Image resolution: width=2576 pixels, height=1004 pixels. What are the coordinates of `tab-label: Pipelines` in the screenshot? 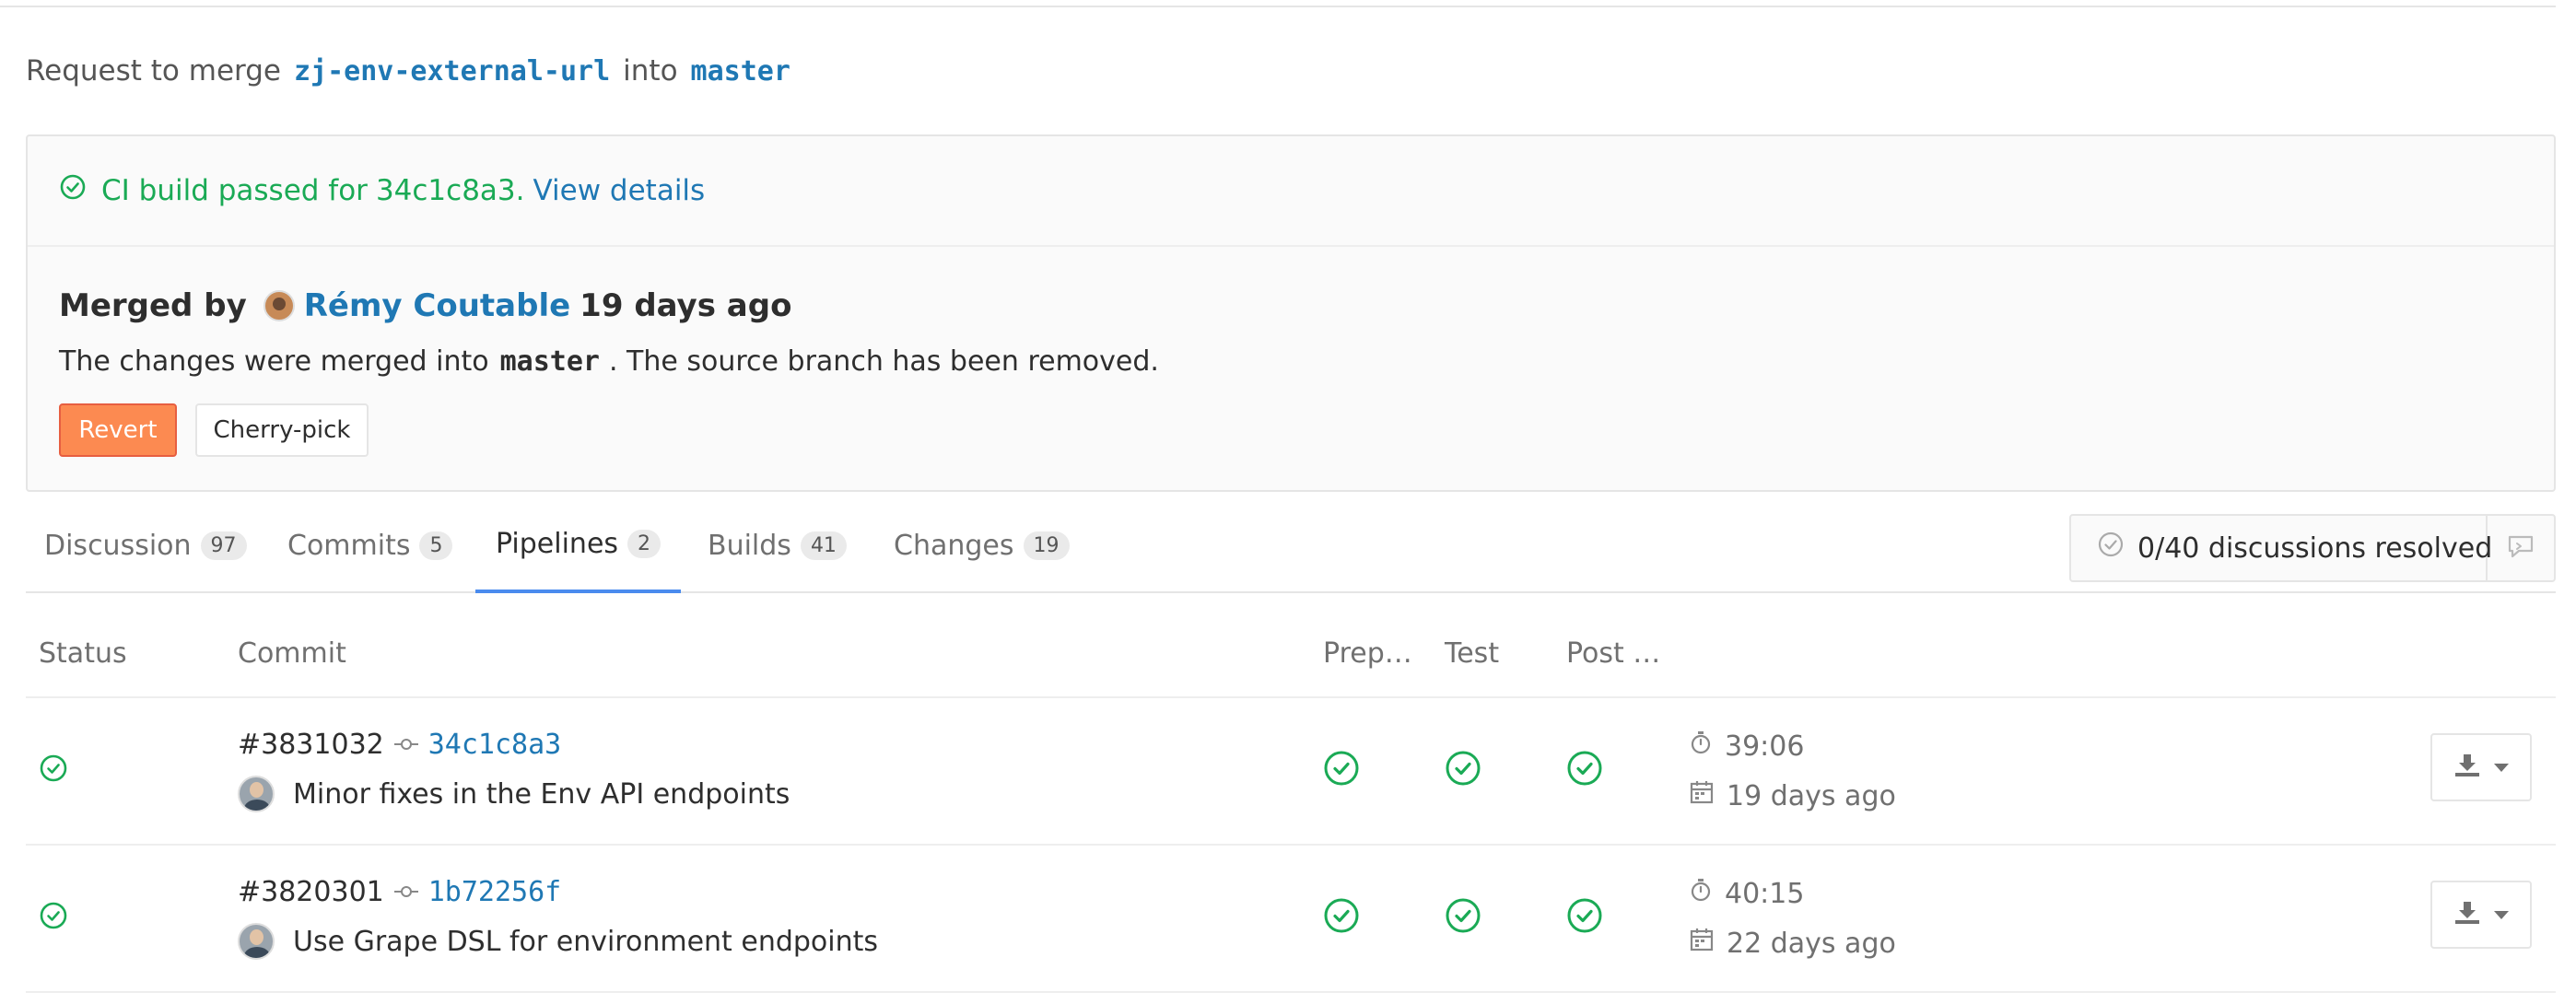 It's located at (557, 543).